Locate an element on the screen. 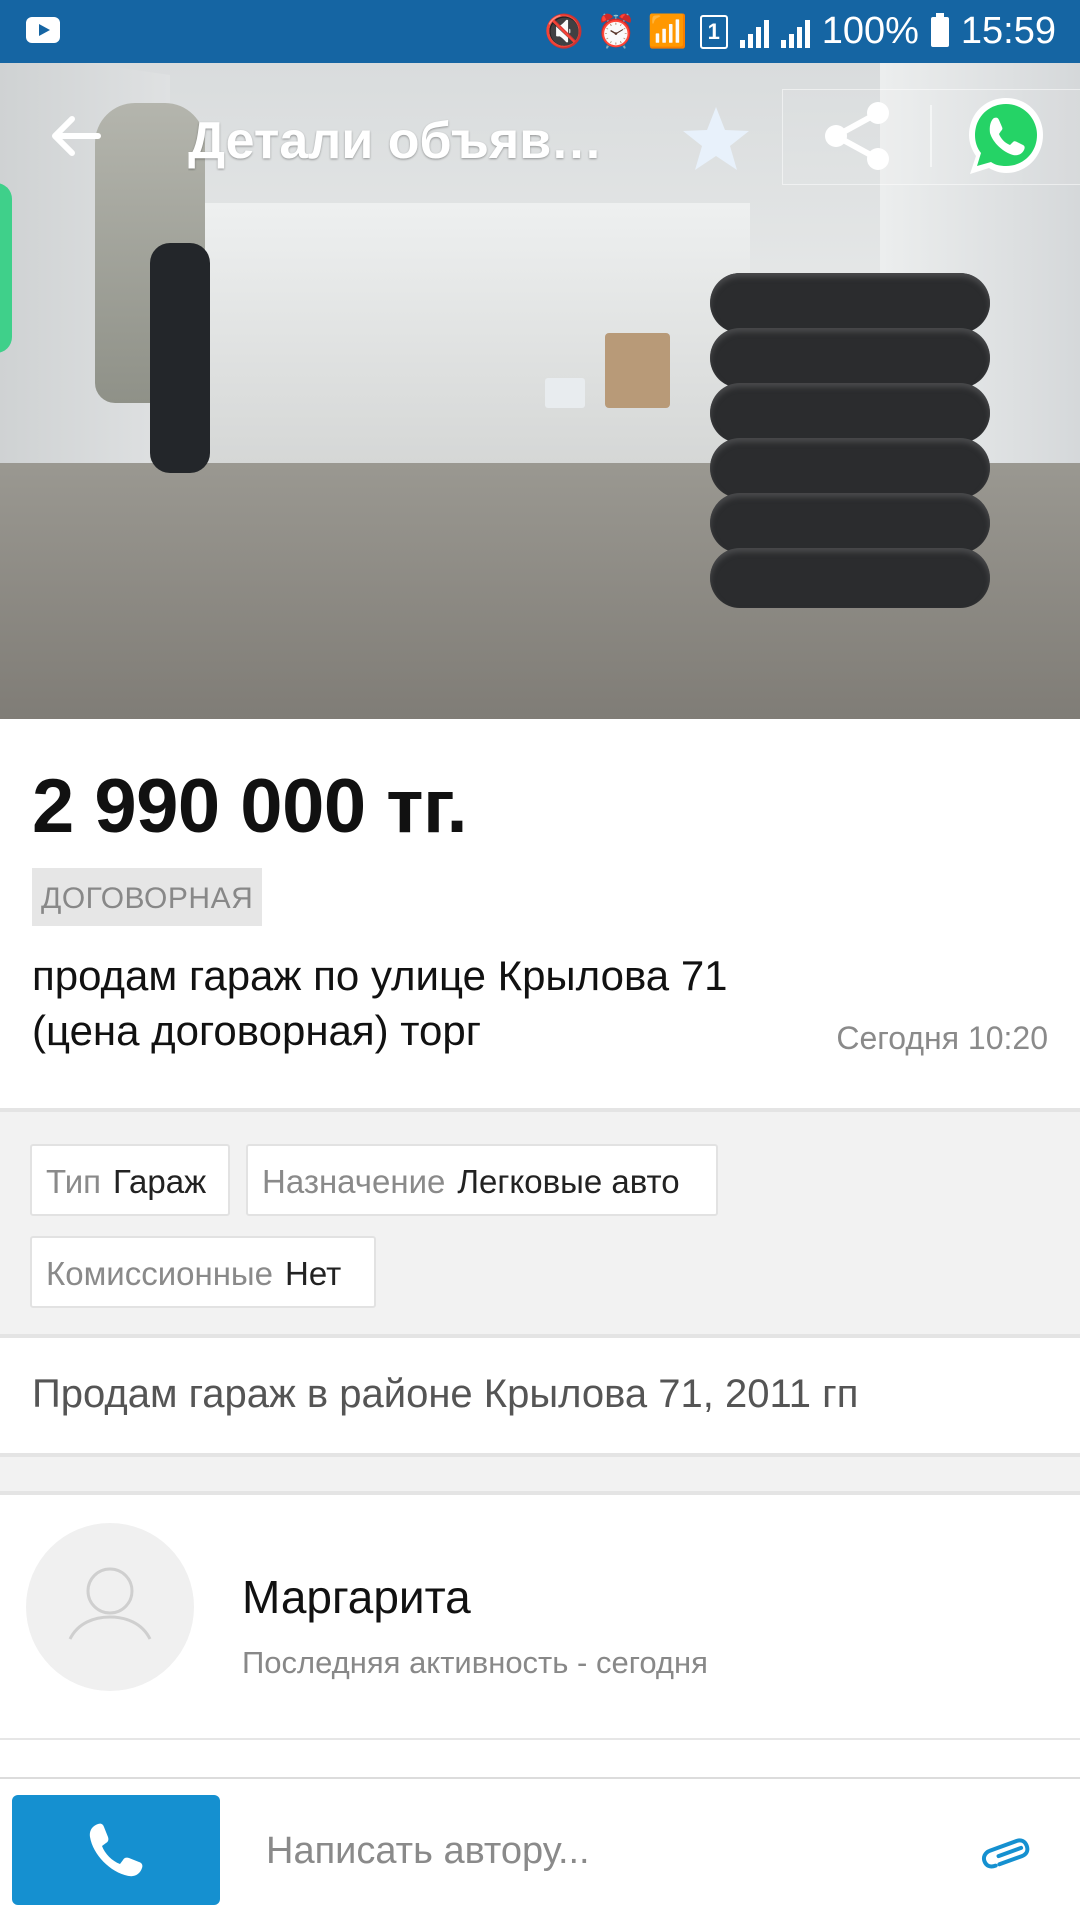 The height and width of the screenshot is (1922, 1080). wifi-icon: 📶 is located at coordinates (667, 31).